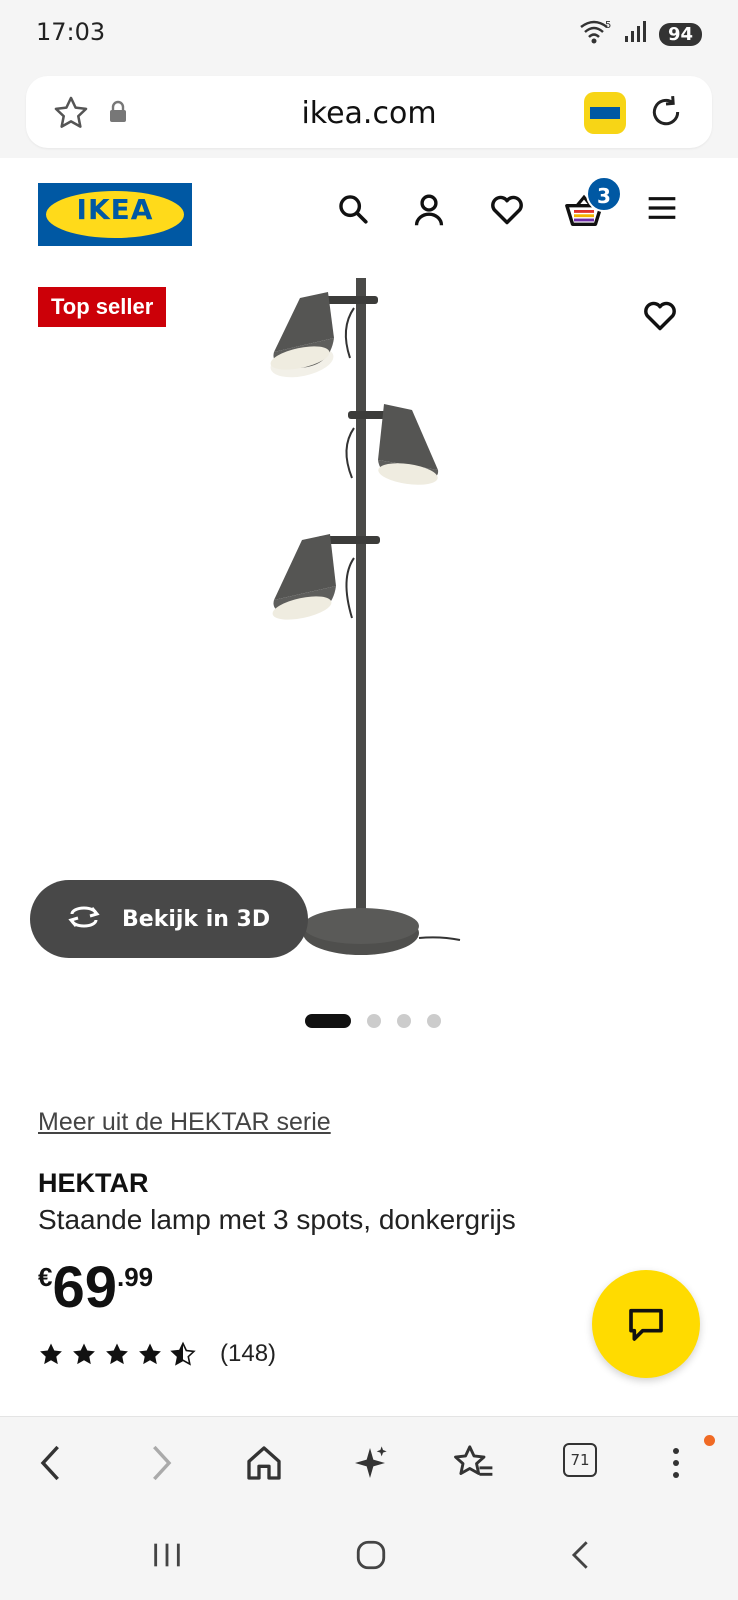 This screenshot has width=738, height=1600. What do you see at coordinates (115, 209) in the screenshot?
I see `logo-text: IKEA` at bounding box center [115, 209].